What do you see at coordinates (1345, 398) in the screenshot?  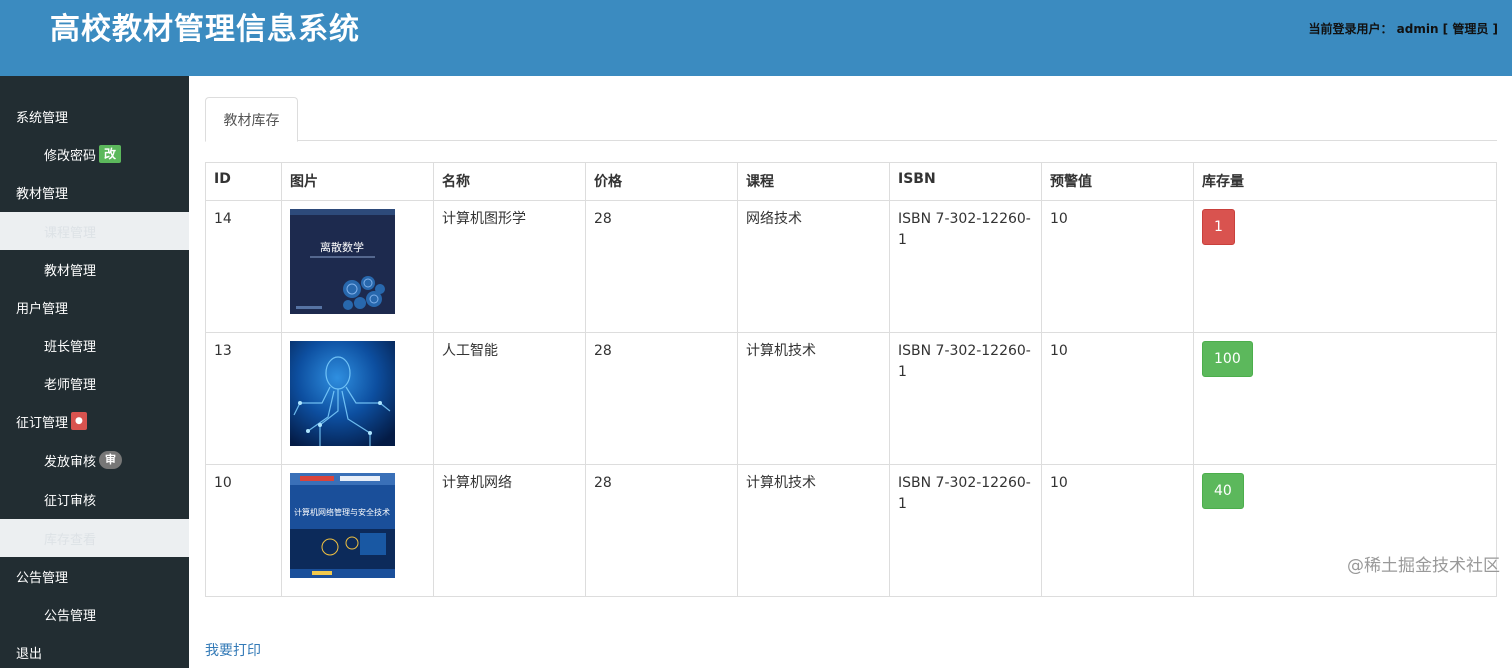 I see `cell-stock: 100` at bounding box center [1345, 398].